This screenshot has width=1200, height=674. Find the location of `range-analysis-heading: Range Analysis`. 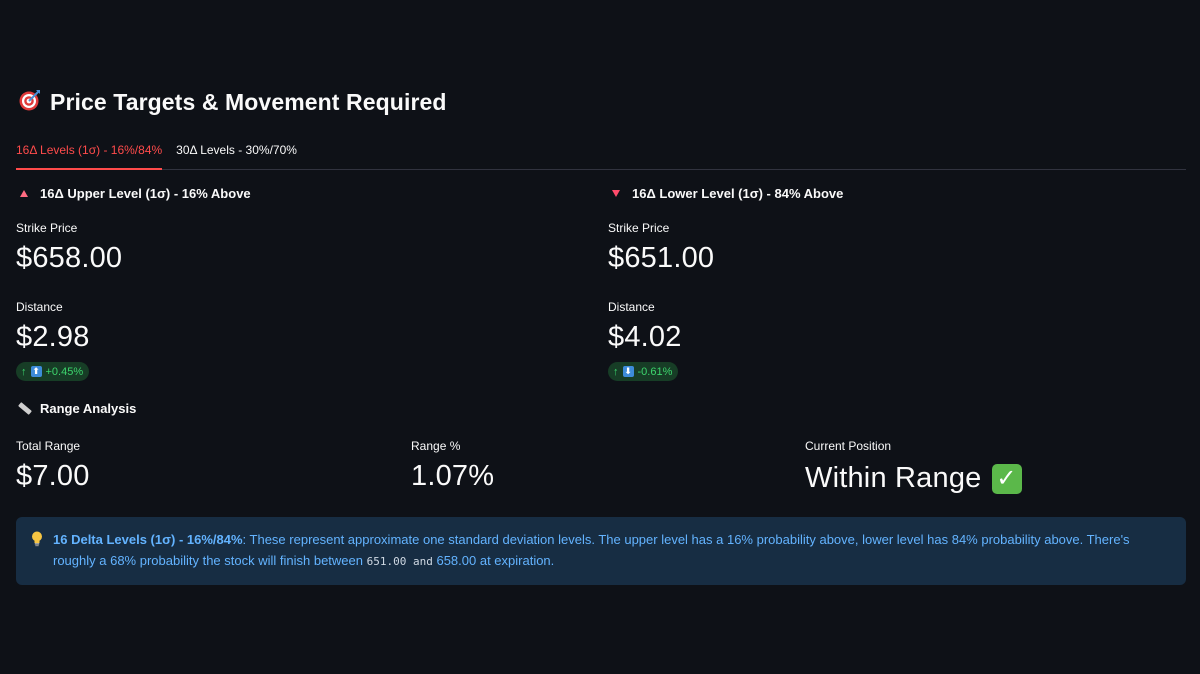

range-analysis-heading: Range Analysis is located at coordinates (77, 408).